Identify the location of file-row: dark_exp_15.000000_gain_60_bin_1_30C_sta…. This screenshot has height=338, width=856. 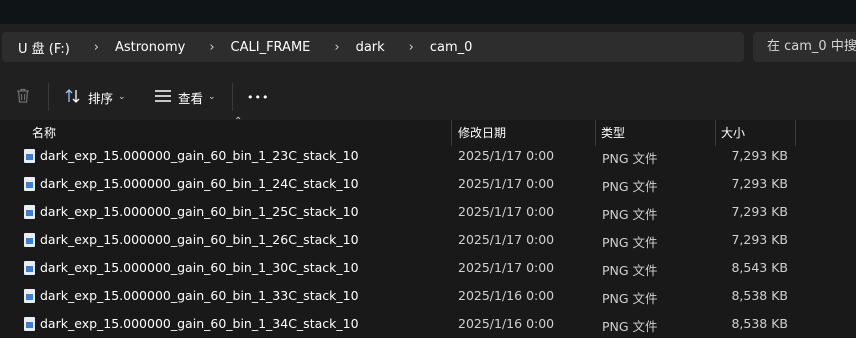
(428, 268).